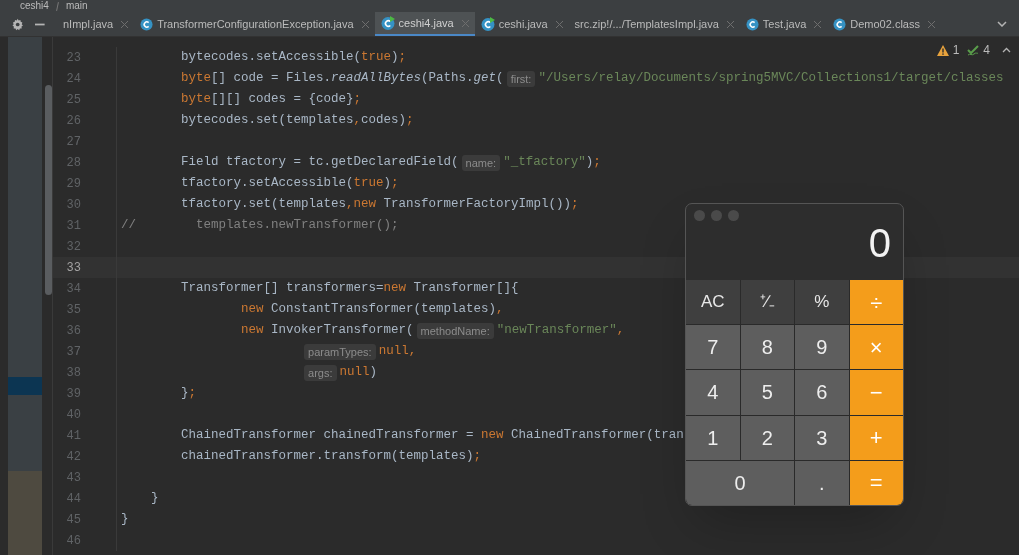 Image resolution: width=1019 pixels, height=555 pixels. Describe the element at coordinates (384, 310) in the screenshot. I see `code-token: ConstantTransformer(templates)` at that location.